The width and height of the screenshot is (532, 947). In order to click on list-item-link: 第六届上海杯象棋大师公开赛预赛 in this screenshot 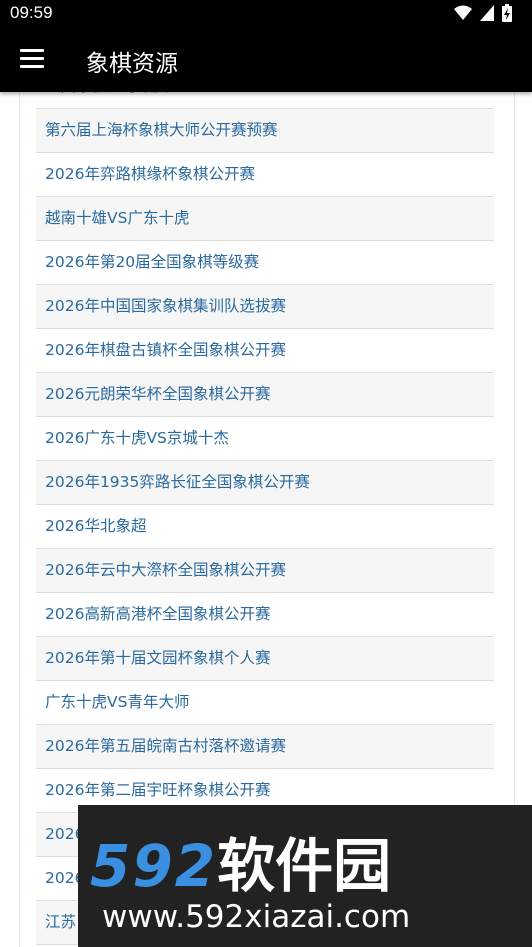, I will do `click(161, 130)`.